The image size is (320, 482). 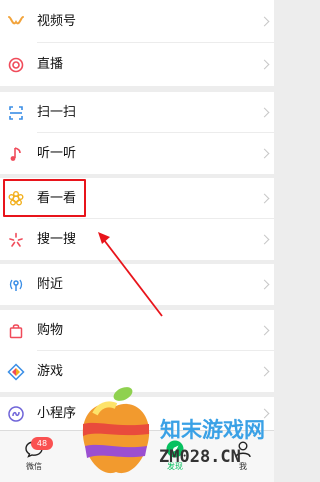 I want to click on menu-item-channels: 视频号, so click(x=137, y=21).